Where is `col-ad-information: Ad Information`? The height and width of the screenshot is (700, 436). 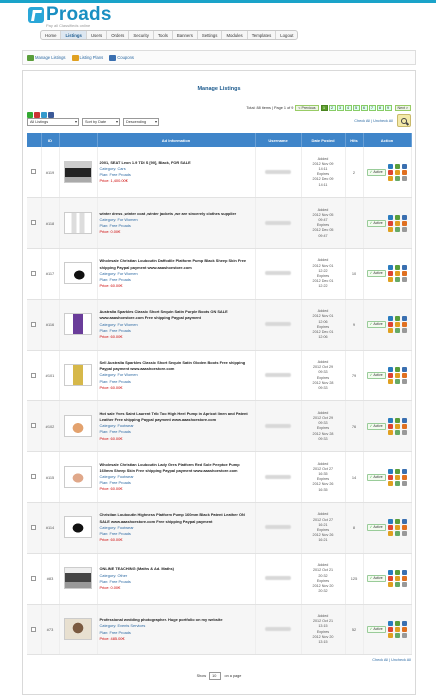 col-ad-information: Ad Information is located at coordinates (176, 140).